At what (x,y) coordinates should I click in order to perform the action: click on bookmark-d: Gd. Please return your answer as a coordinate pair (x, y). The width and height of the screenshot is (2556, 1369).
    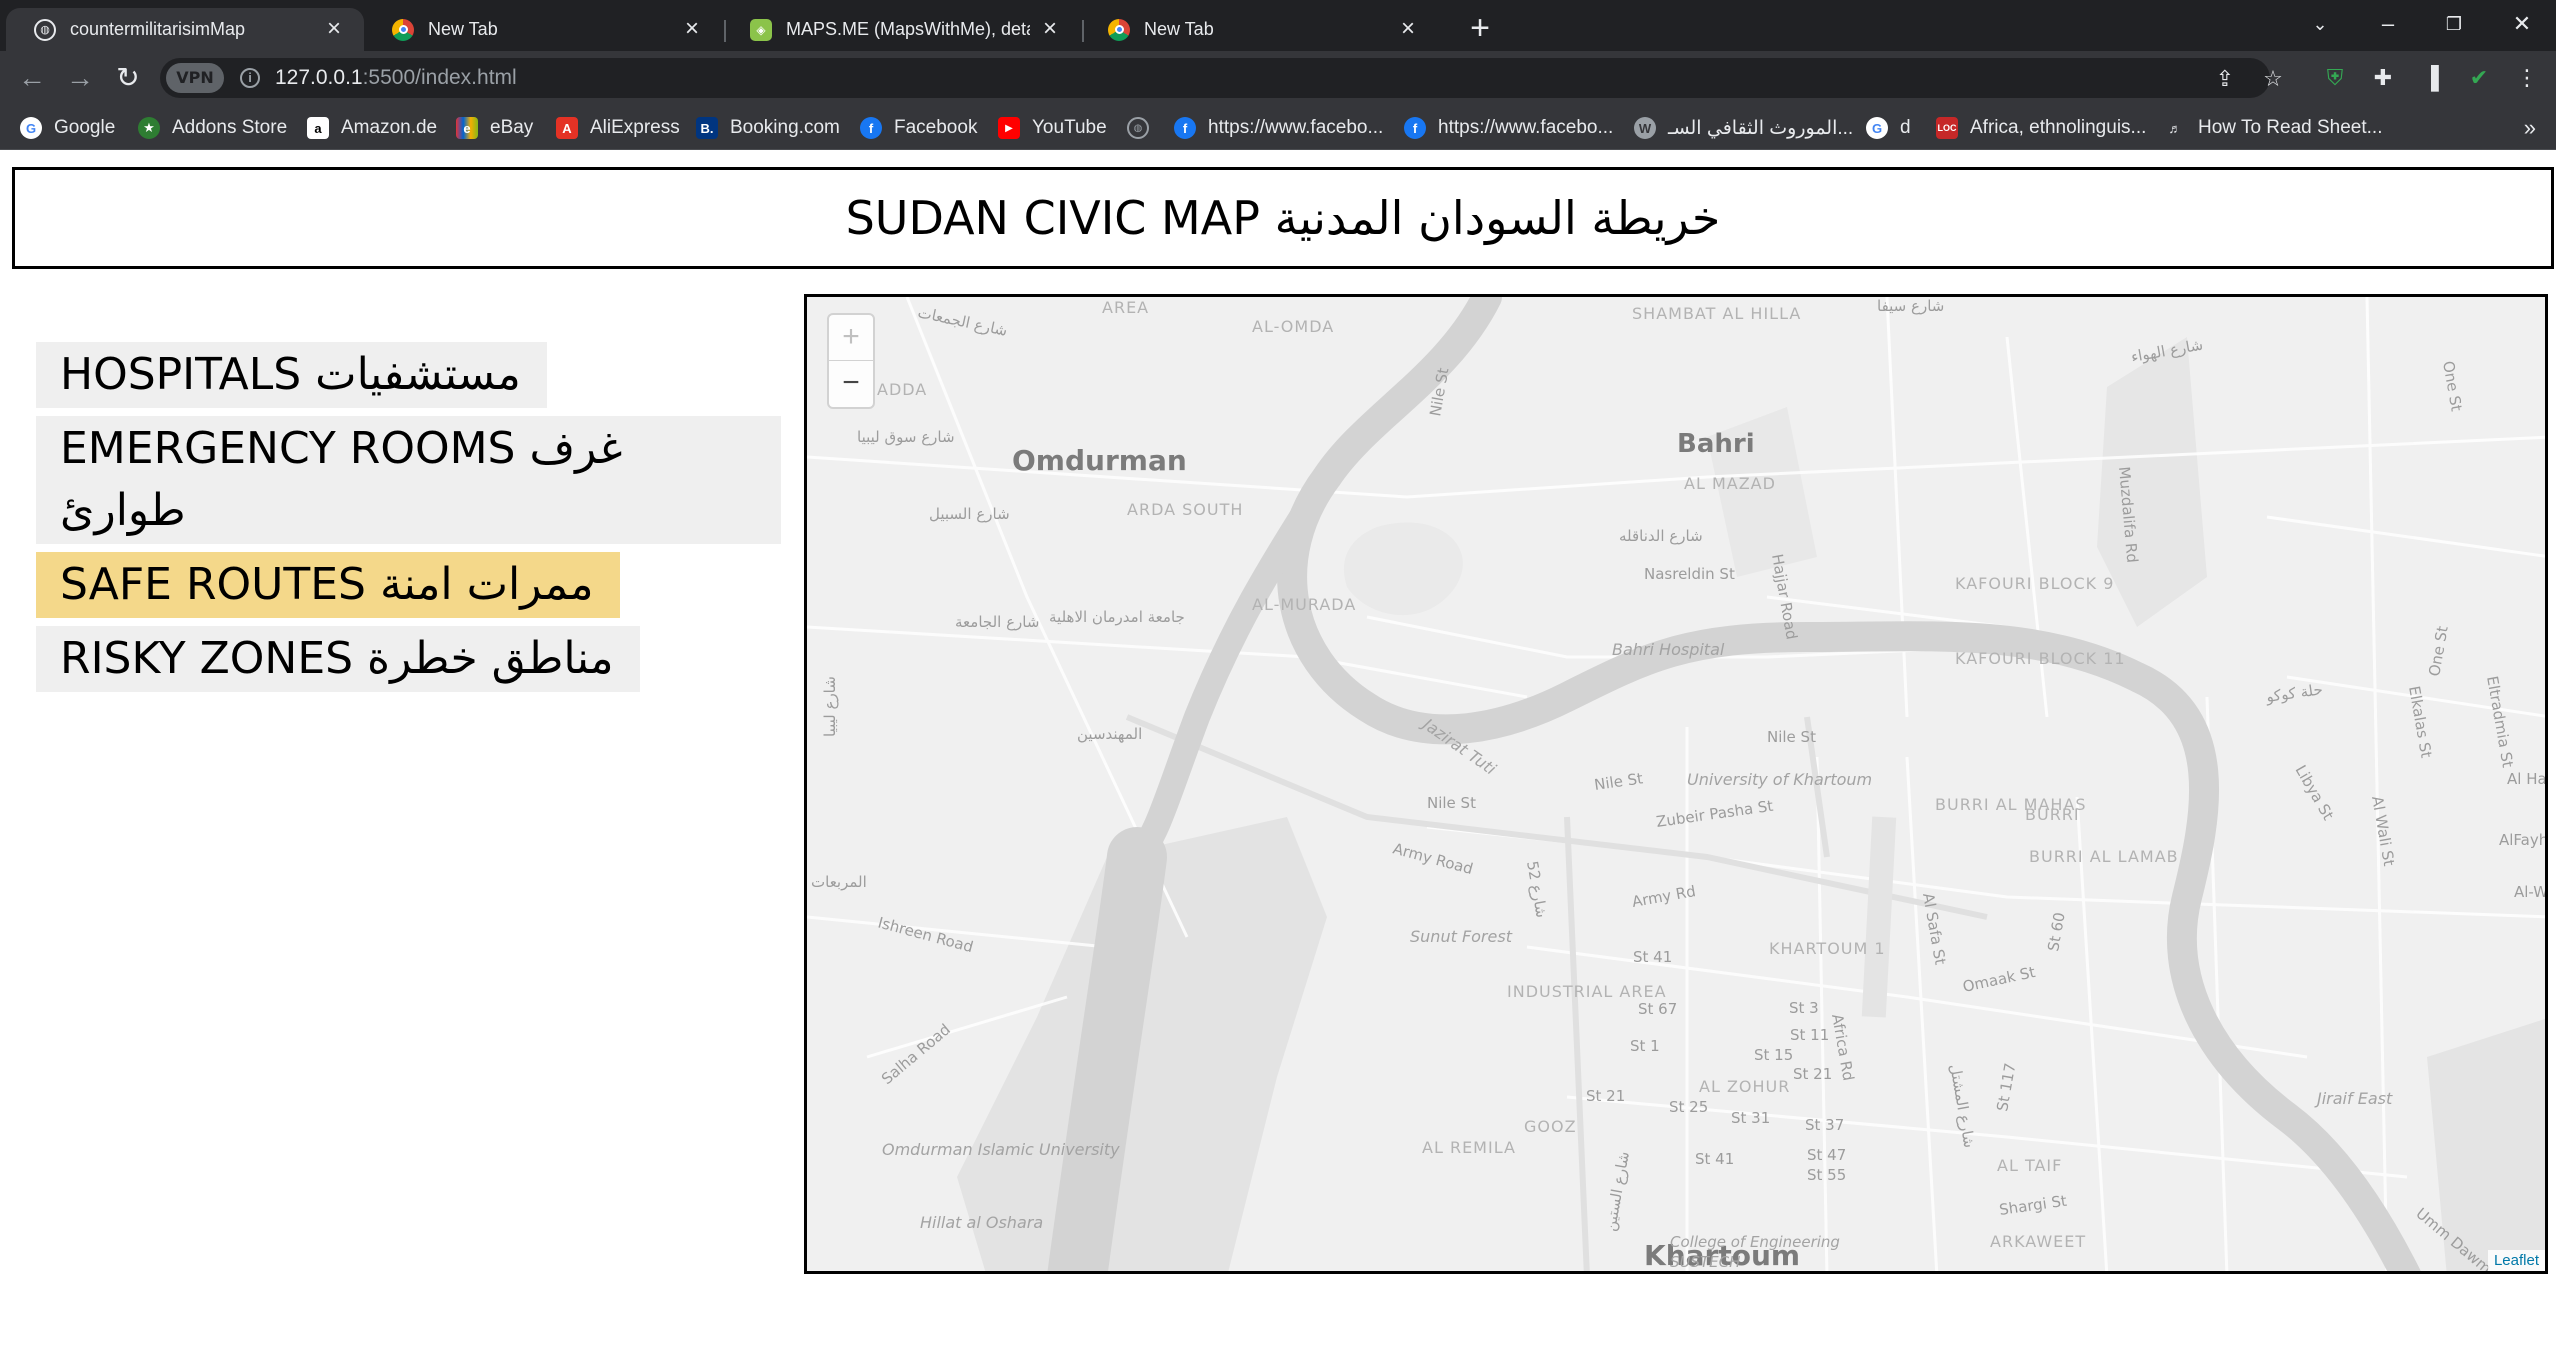
    Looking at the image, I should click on (1888, 128).